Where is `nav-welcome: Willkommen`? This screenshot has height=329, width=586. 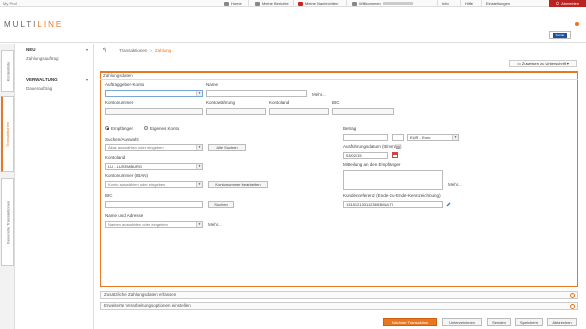 nav-welcome: Willkommen is located at coordinates (382, 3).